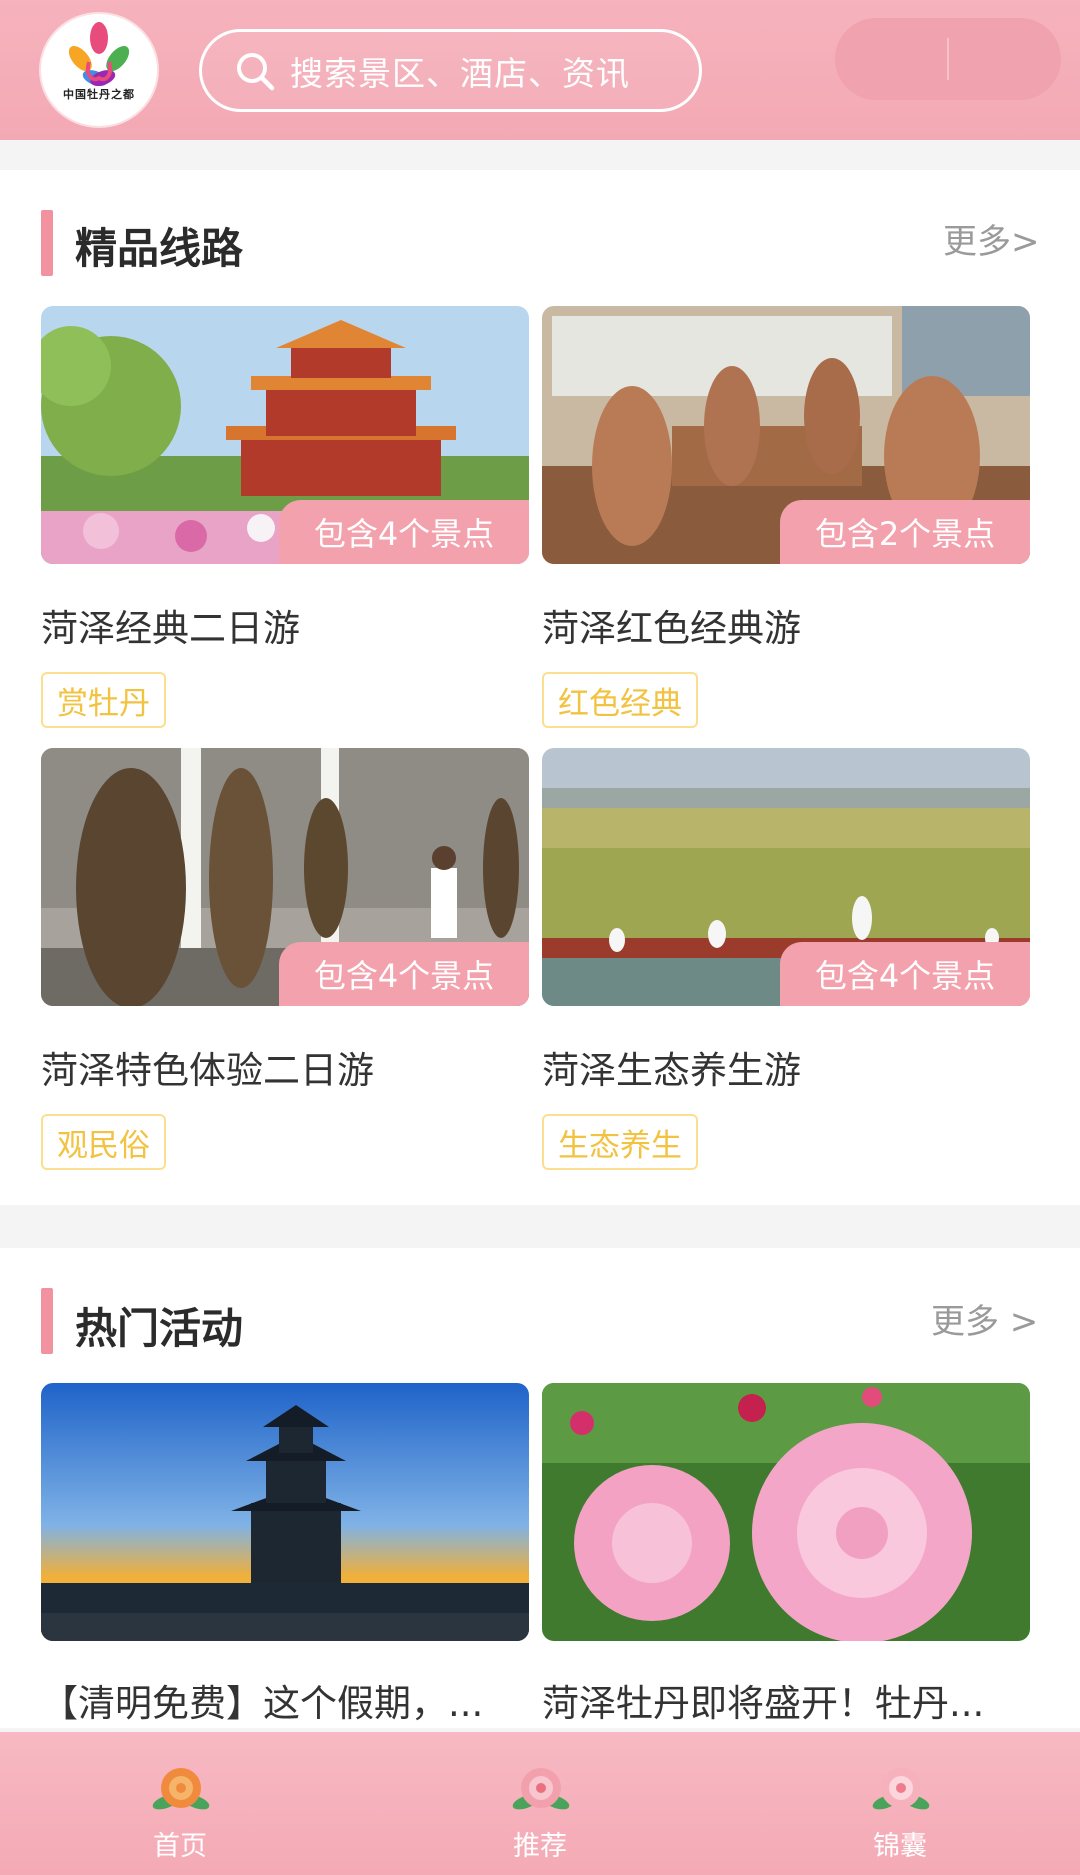  I want to click on search-placeholder: 搜索景区、酒店、资讯, so click(460, 73).